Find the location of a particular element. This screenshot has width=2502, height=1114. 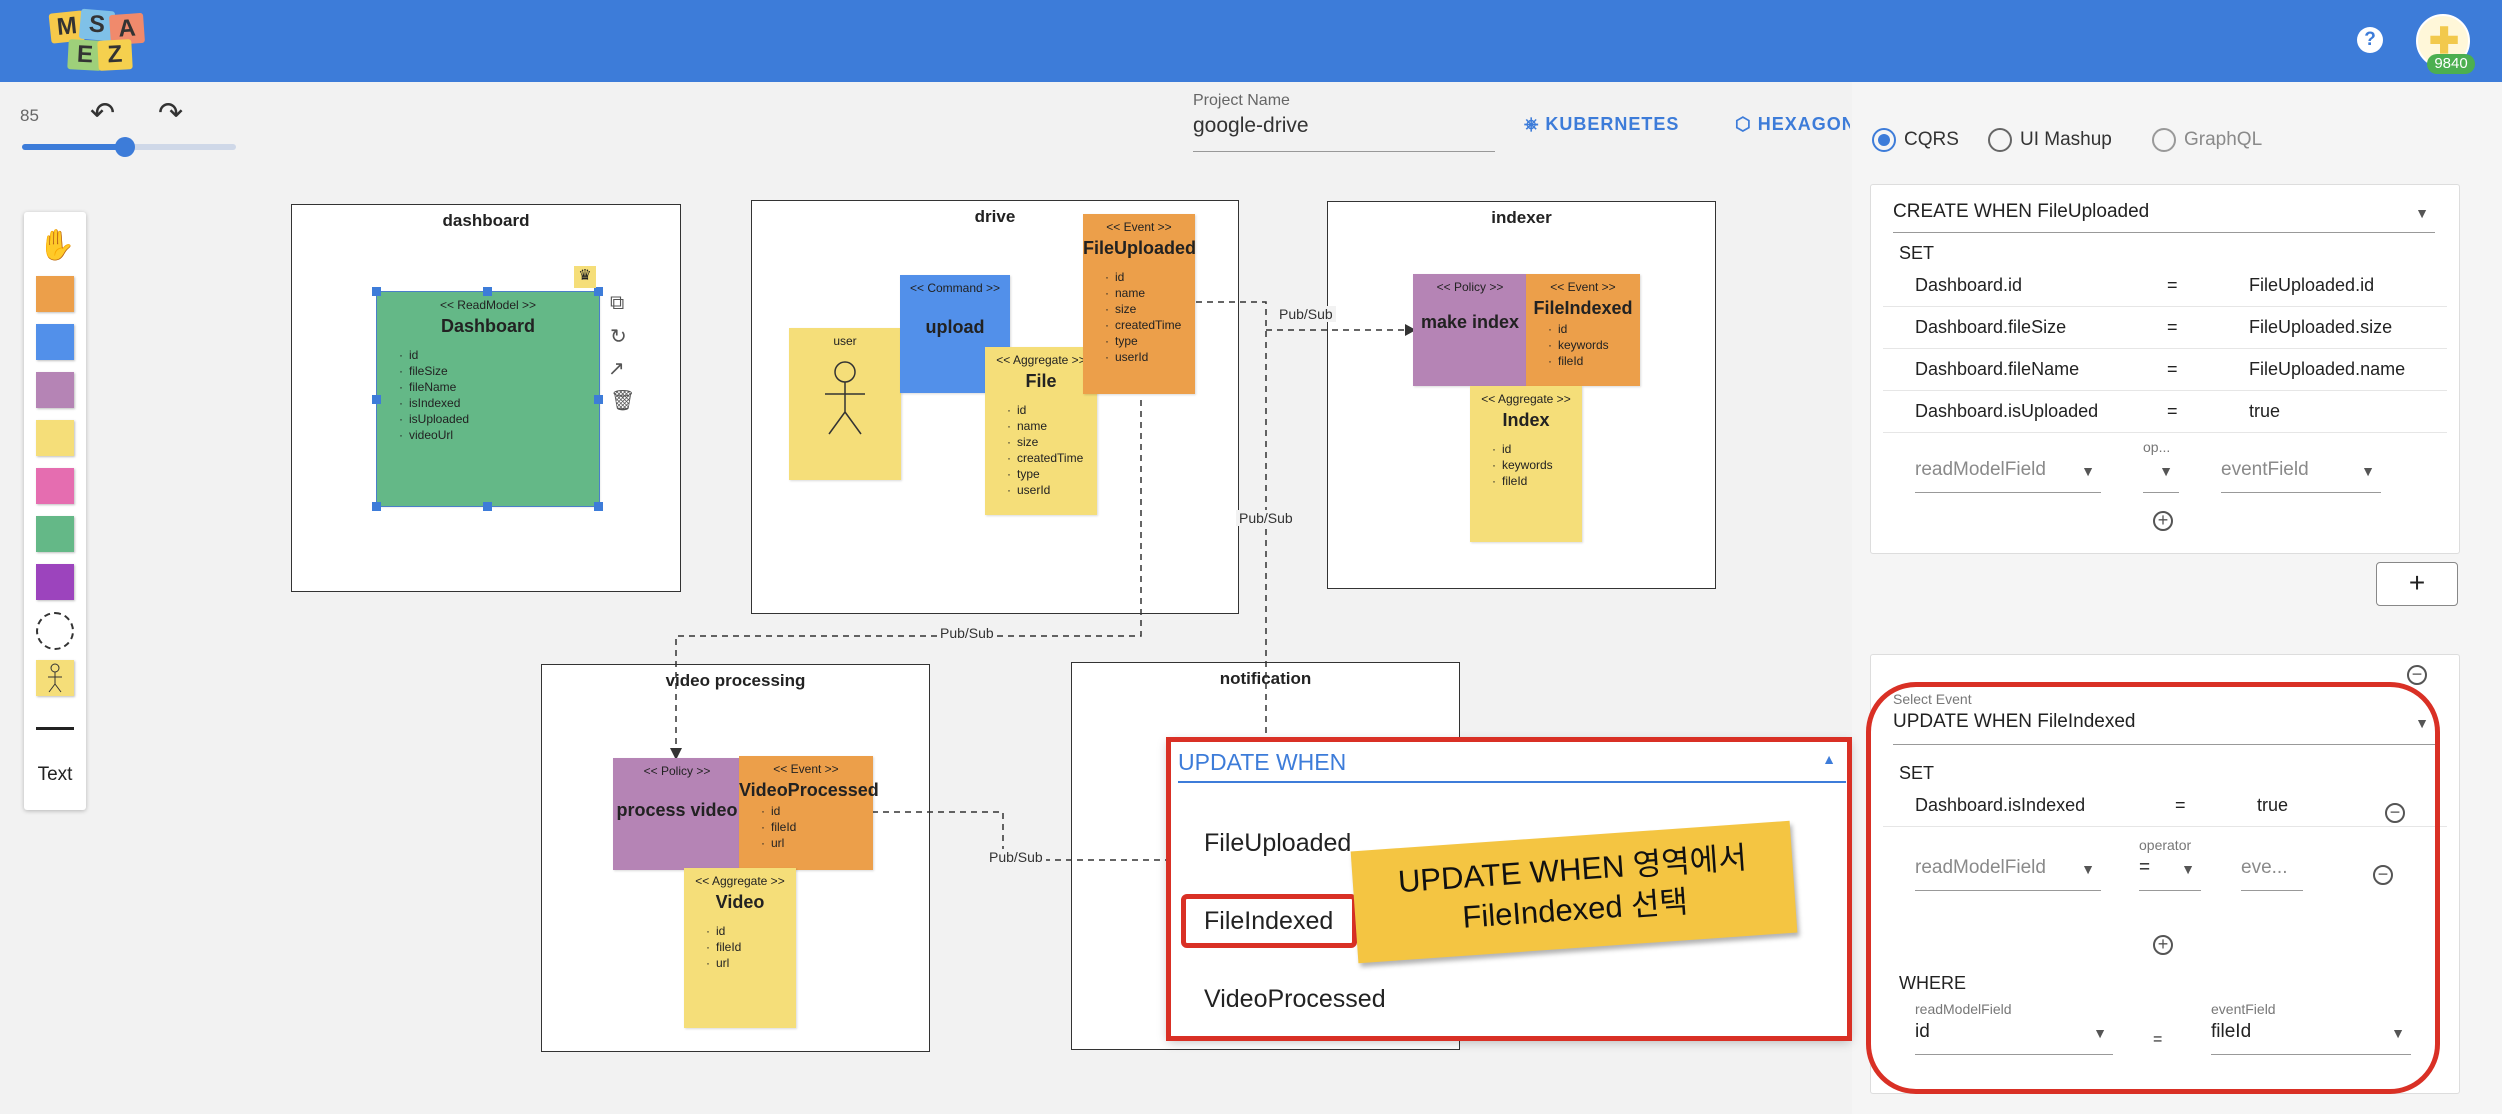

radio-selected-icon is located at coordinates (1884, 140).